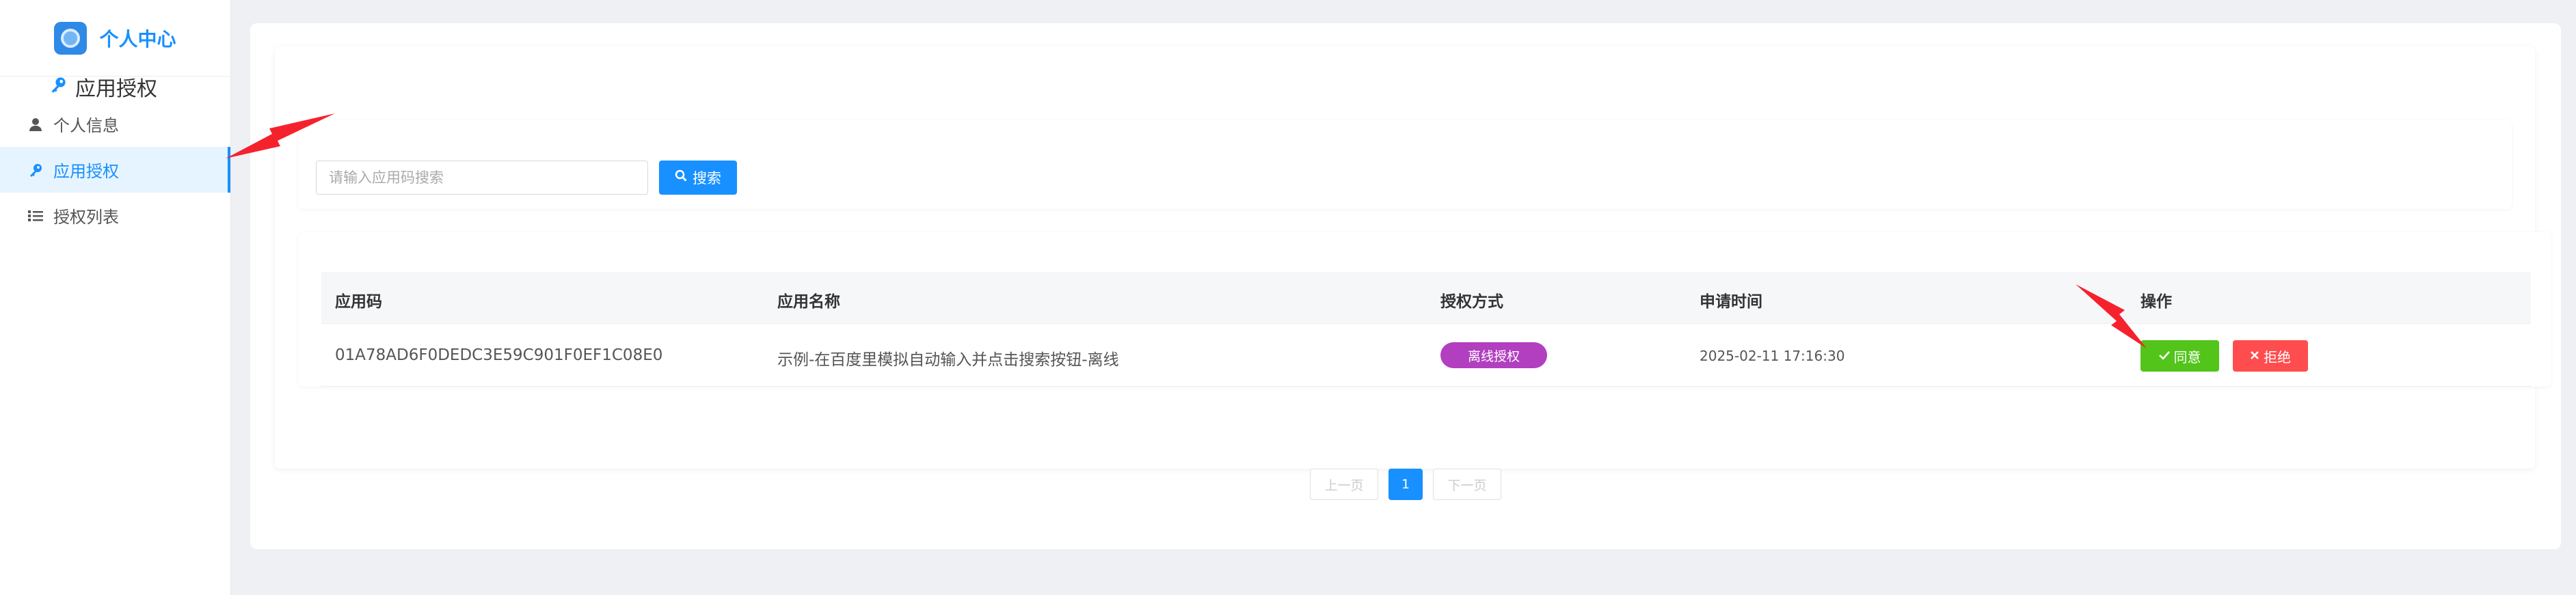 The image size is (2576, 595). What do you see at coordinates (86, 217) in the screenshot?
I see `sidebar-item-label: 授权列表` at bounding box center [86, 217].